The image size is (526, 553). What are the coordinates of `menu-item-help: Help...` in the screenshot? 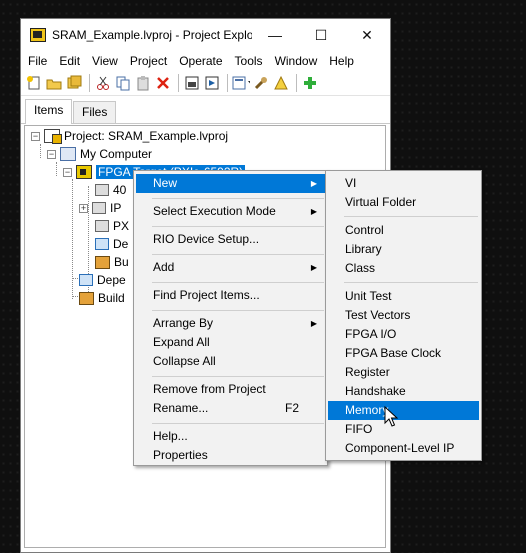 It's located at (230, 436).